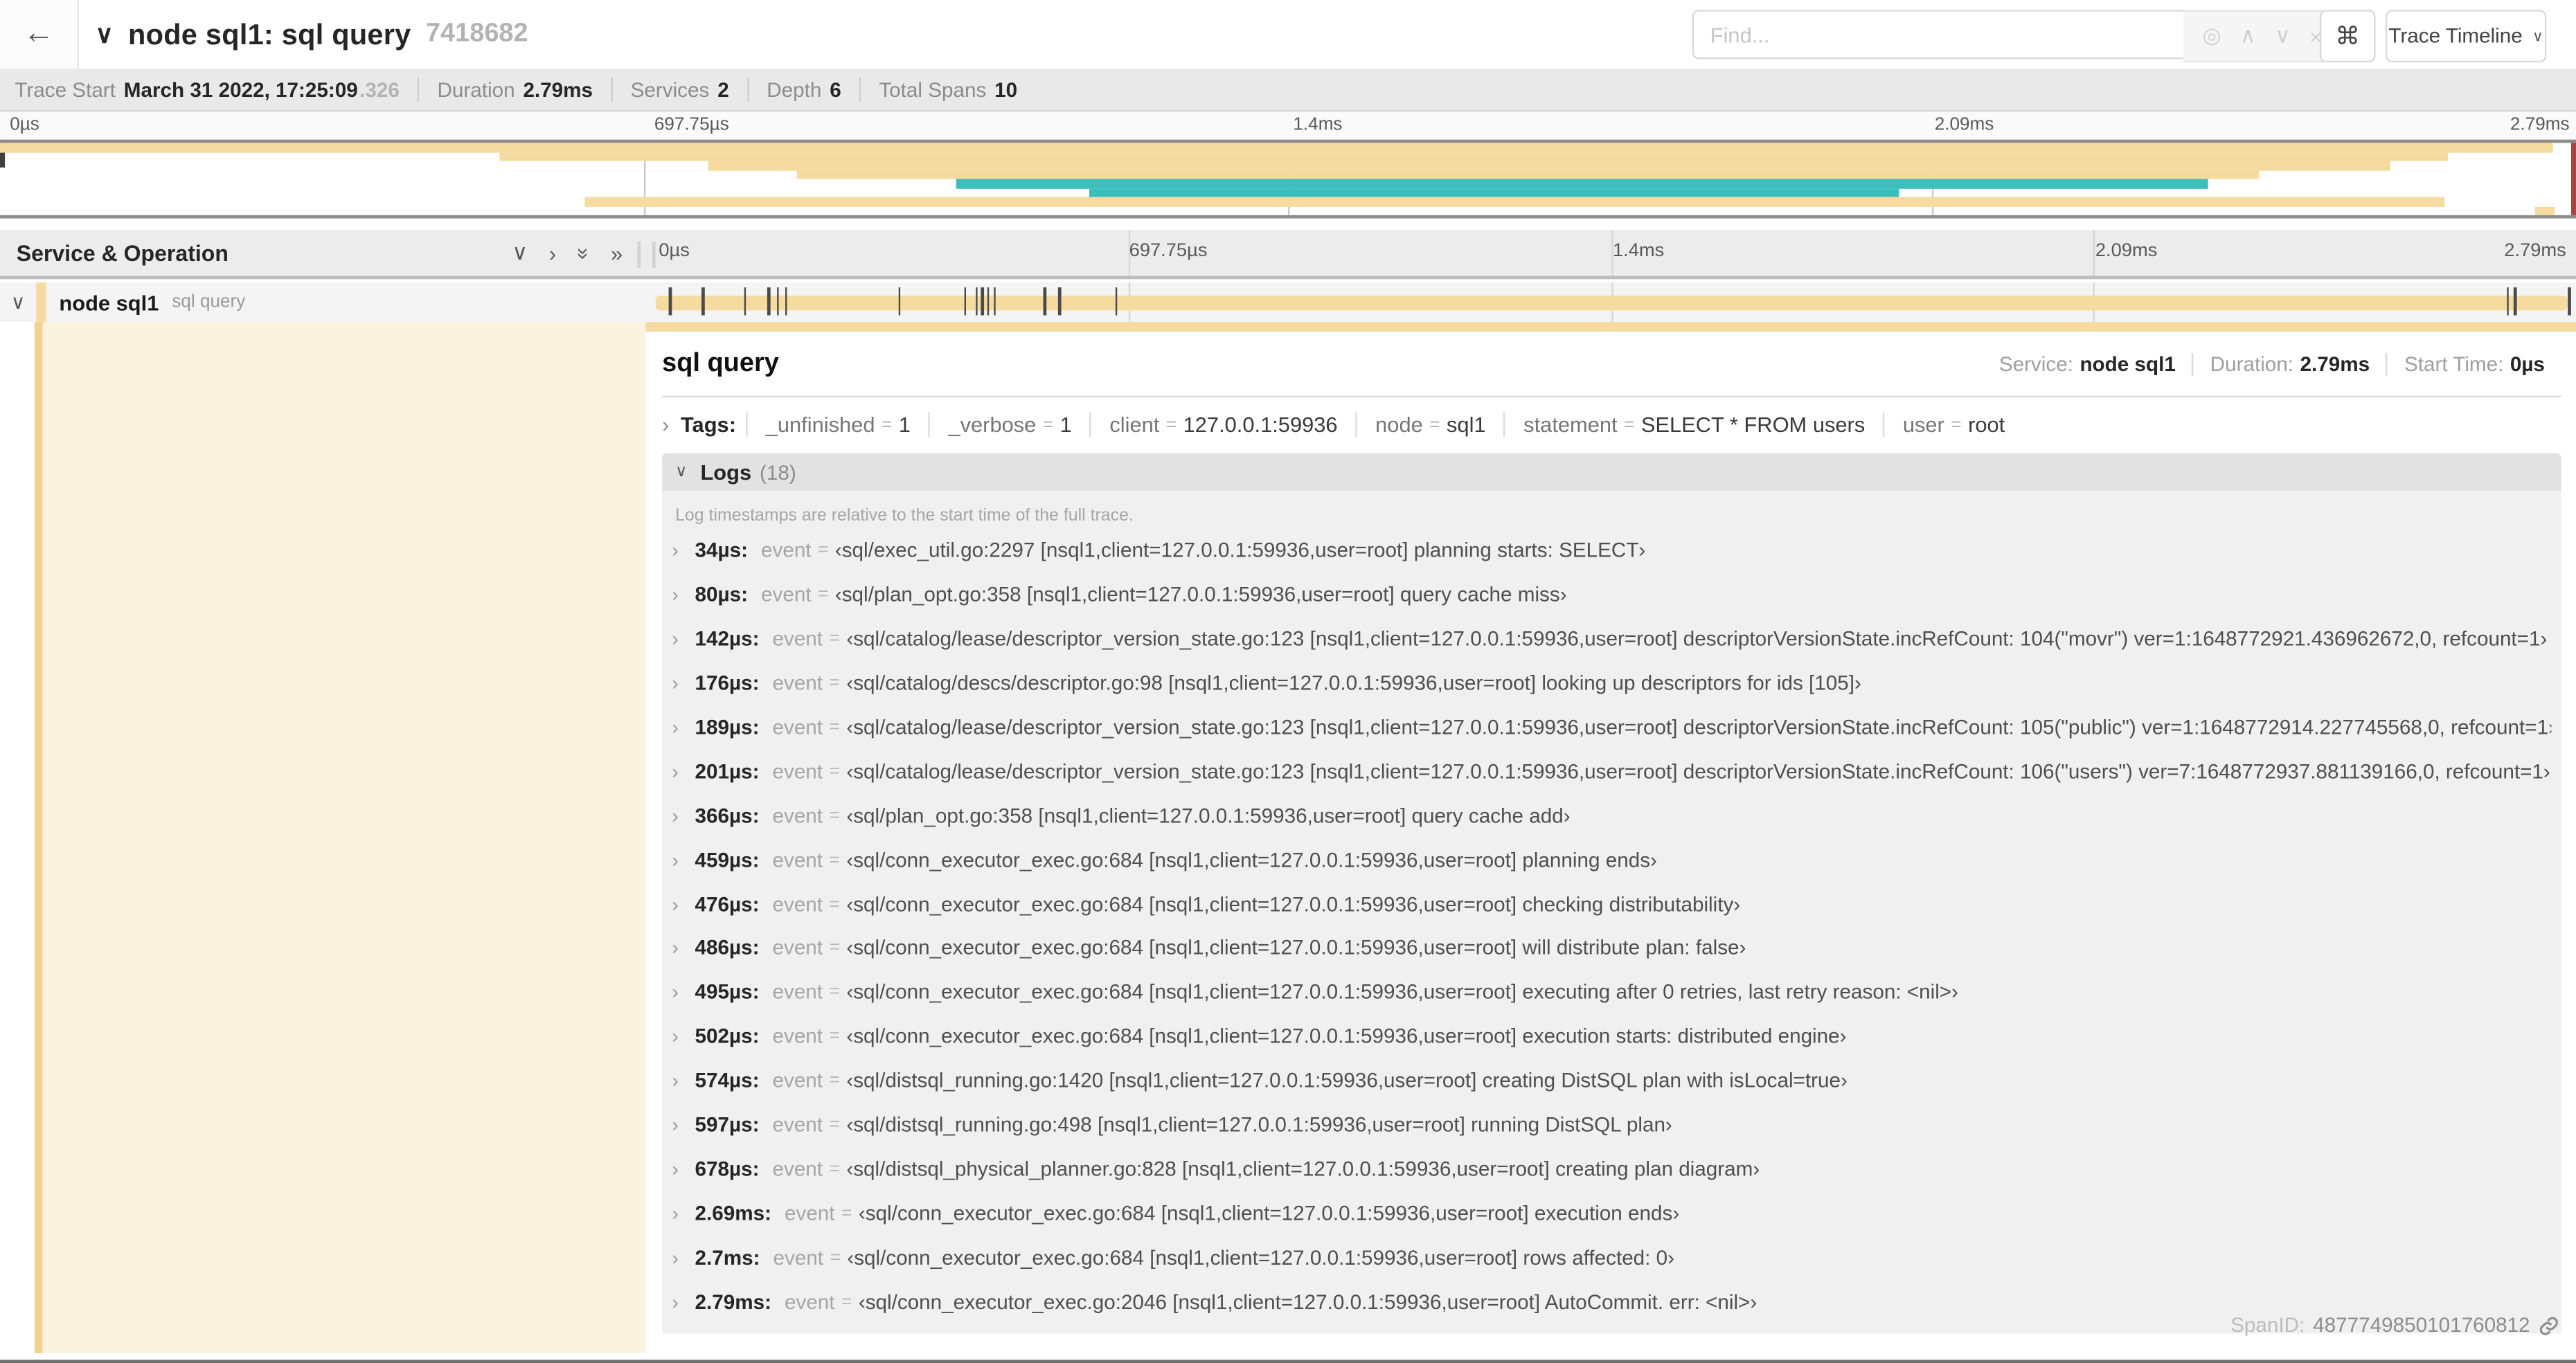  Describe the element at coordinates (2466, 36) in the screenshot. I see `trace-view-select: Trace Timeline ∨` at that location.